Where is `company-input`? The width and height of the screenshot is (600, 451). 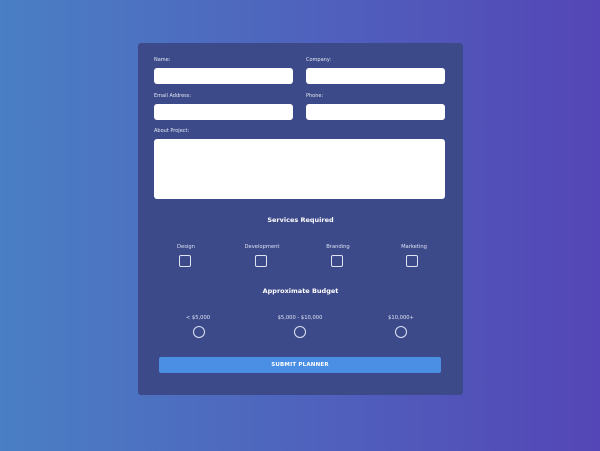
company-input is located at coordinates (375, 76).